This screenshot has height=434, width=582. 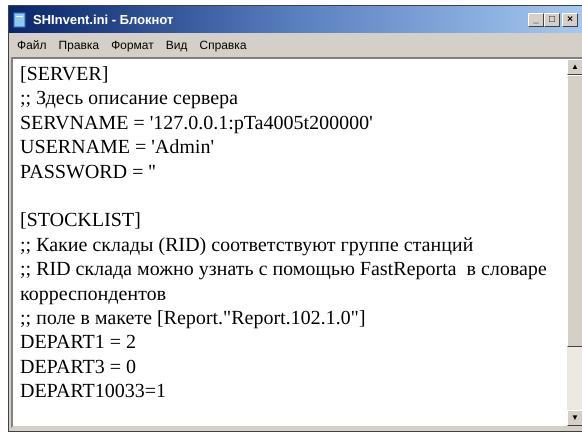 What do you see at coordinates (574, 67) in the screenshot?
I see `scroll-up-button: ▲` at bounding box center [574, 67].